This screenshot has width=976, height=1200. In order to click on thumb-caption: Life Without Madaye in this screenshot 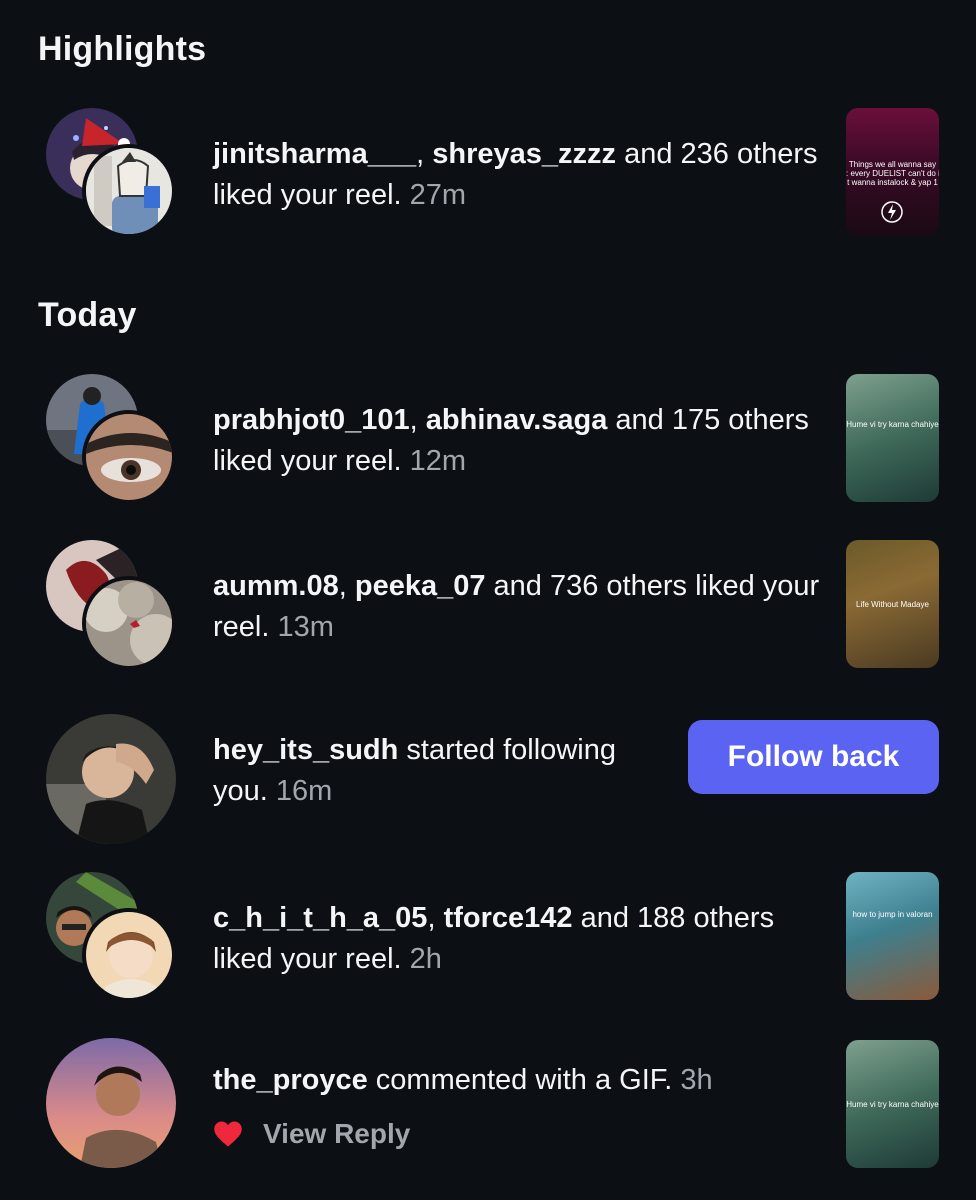, I will do `click(892, 604)`.